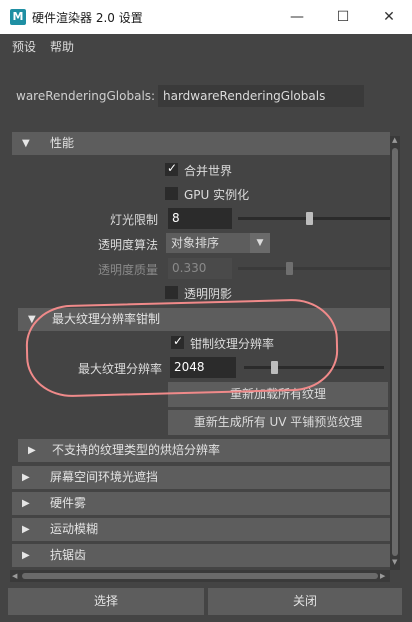  Describe the element at coordinates (208, 294) in the screenshot. I see `transparent-shadows-label: 透明阴影` at that location.